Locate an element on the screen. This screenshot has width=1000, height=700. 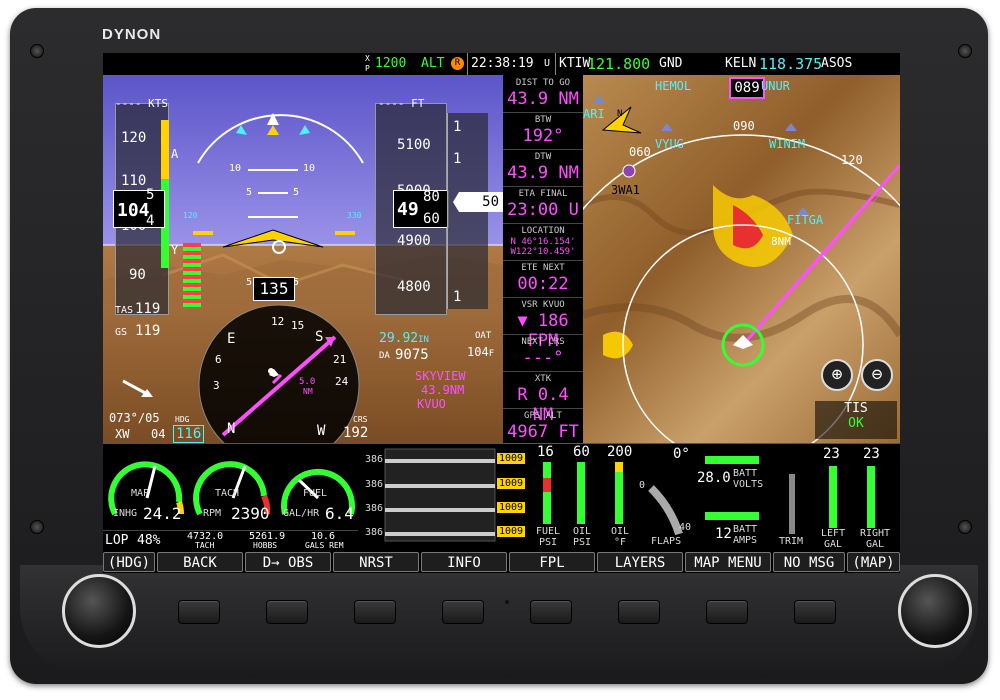
left-knob is located at coordinates (99, 611).